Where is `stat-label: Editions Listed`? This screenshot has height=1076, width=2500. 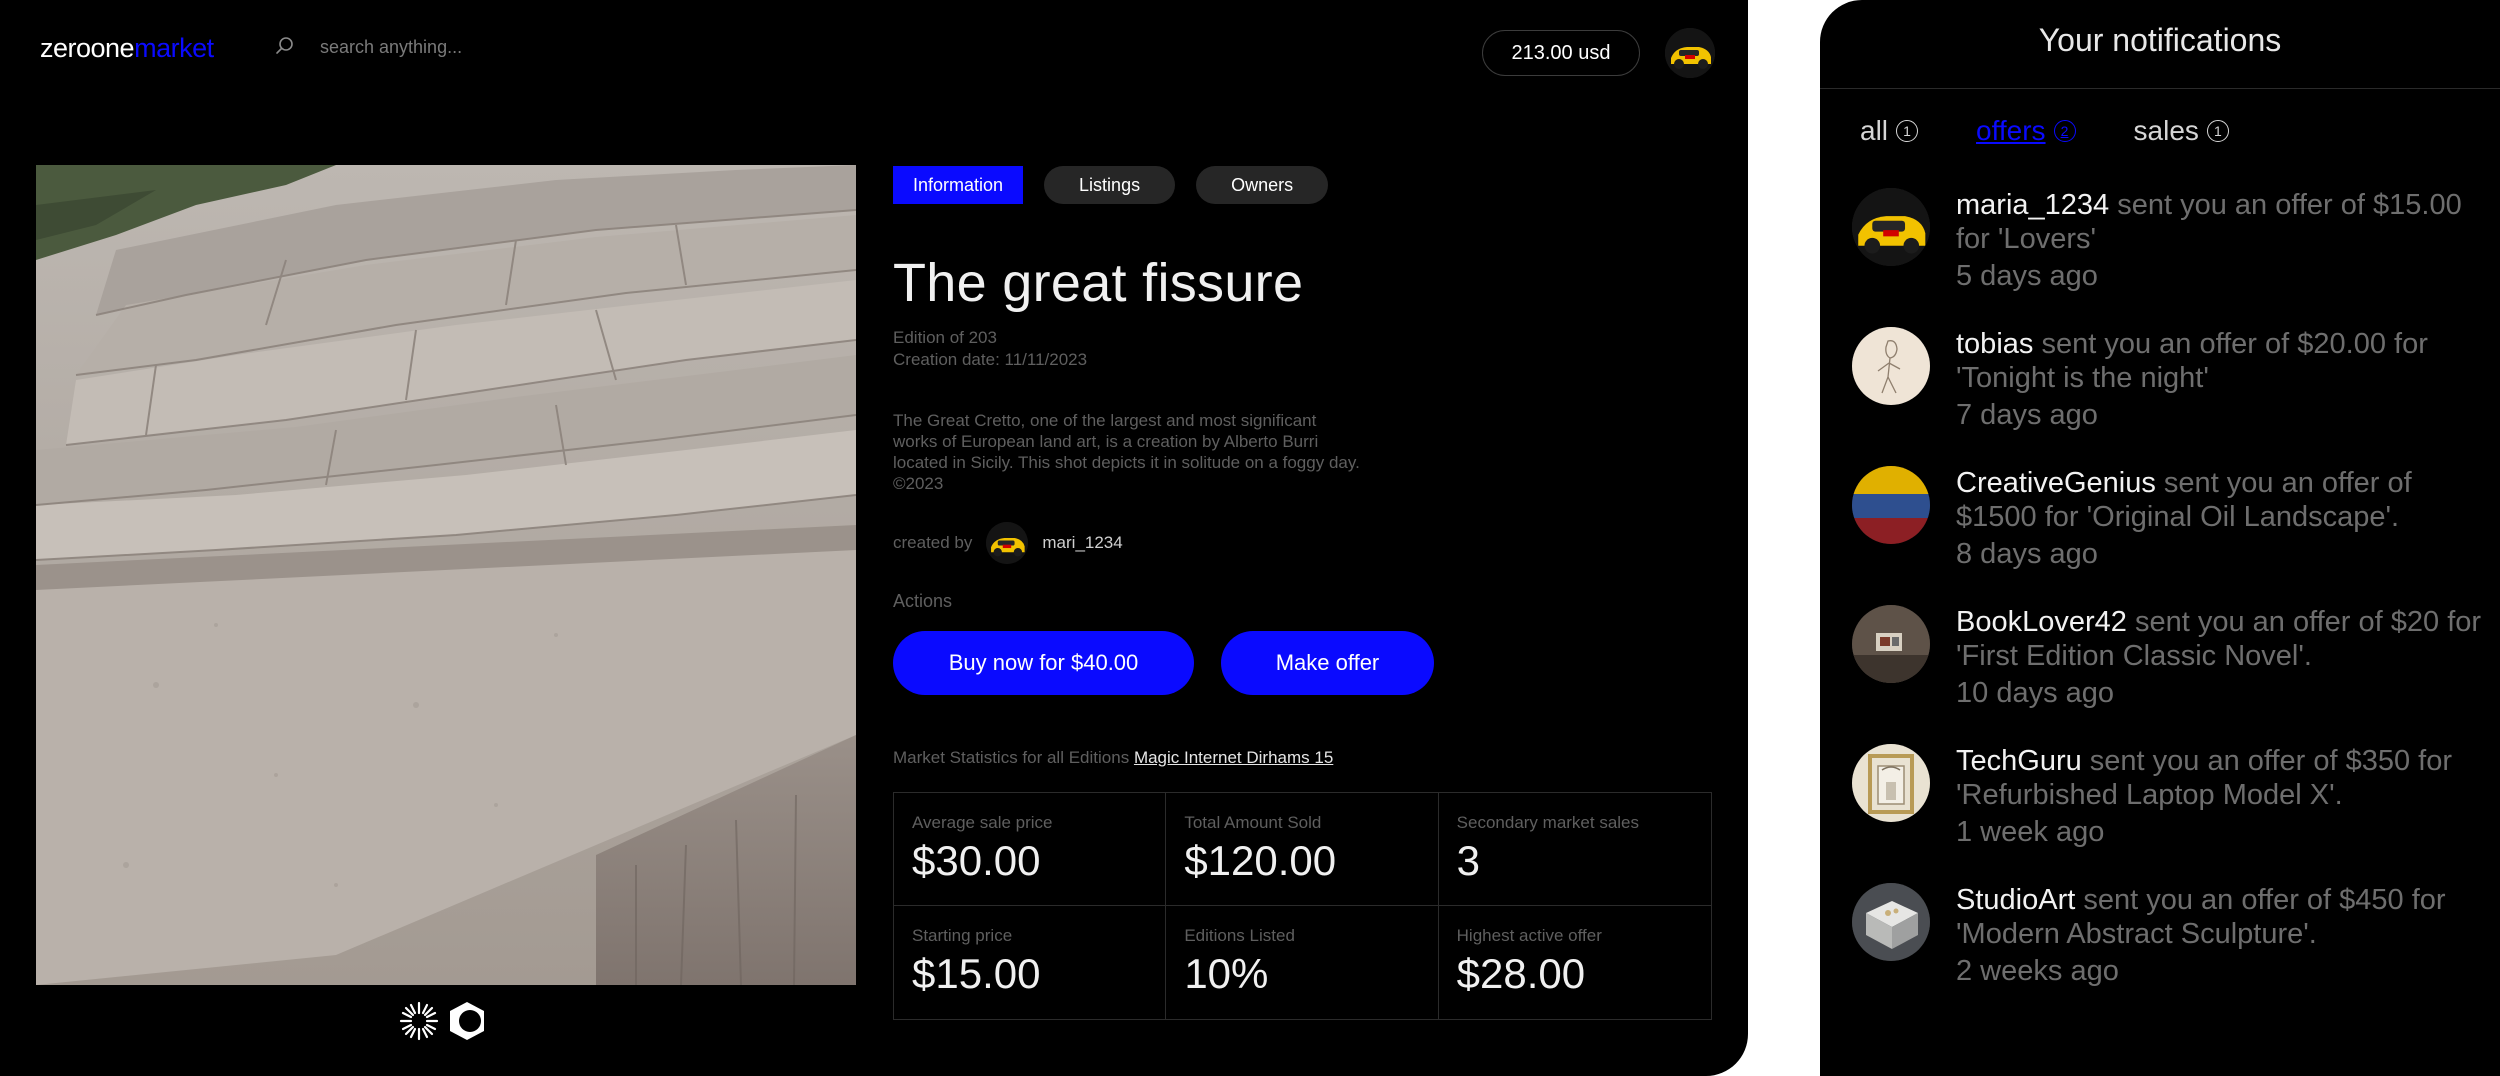 stat-label: Editions Listed is located at coordinates (1239, 935).